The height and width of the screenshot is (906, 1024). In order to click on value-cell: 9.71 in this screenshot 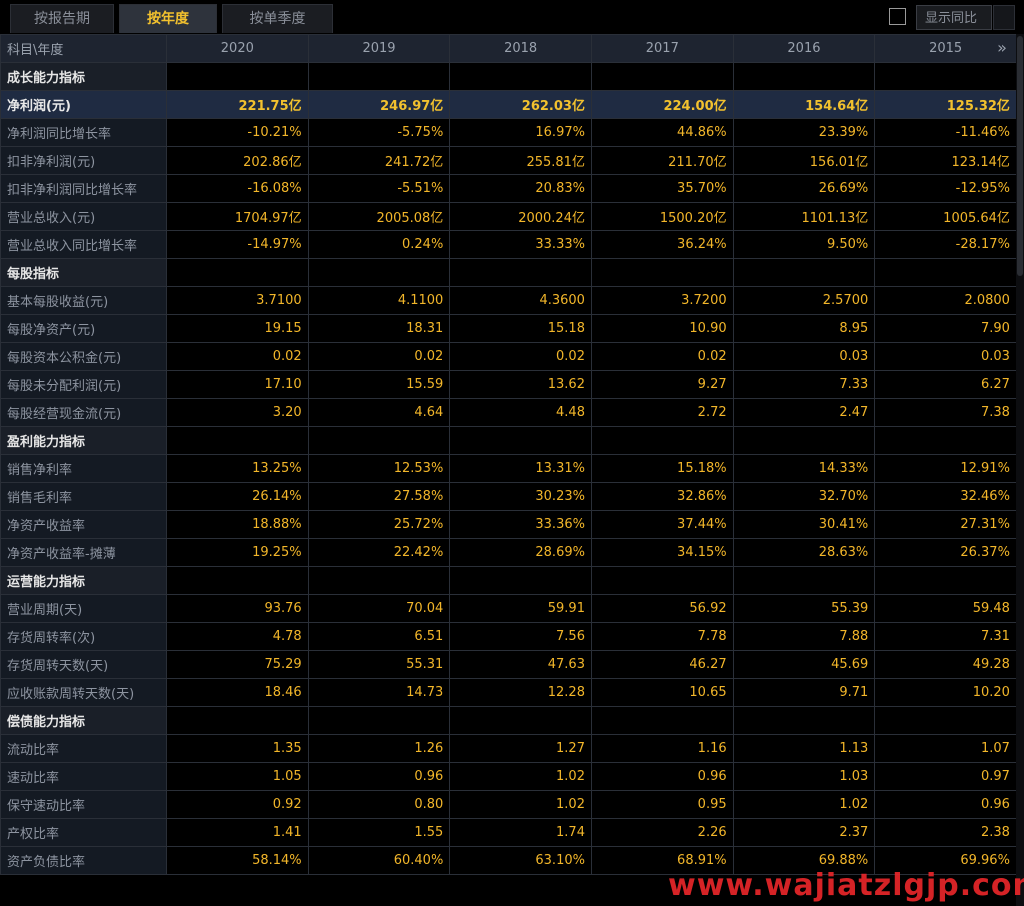, I will do `click(804, 692)`.